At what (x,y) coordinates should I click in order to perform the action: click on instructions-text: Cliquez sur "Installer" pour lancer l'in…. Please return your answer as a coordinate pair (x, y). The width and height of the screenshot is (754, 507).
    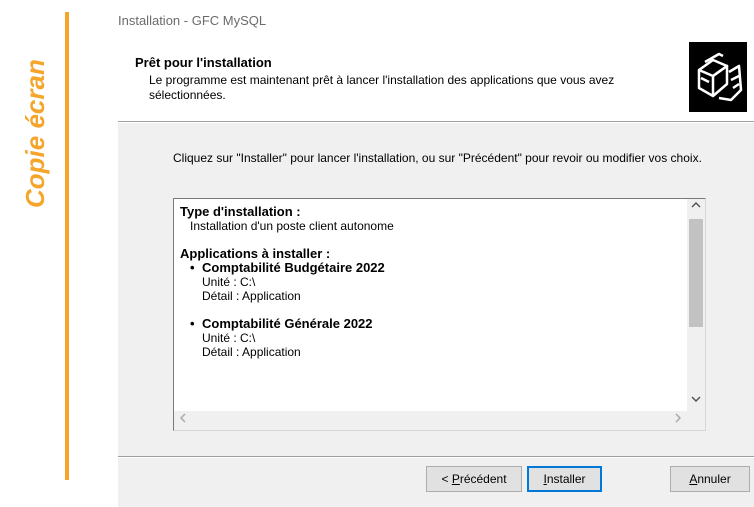
    Looking at the image, I should click on (437, 158).